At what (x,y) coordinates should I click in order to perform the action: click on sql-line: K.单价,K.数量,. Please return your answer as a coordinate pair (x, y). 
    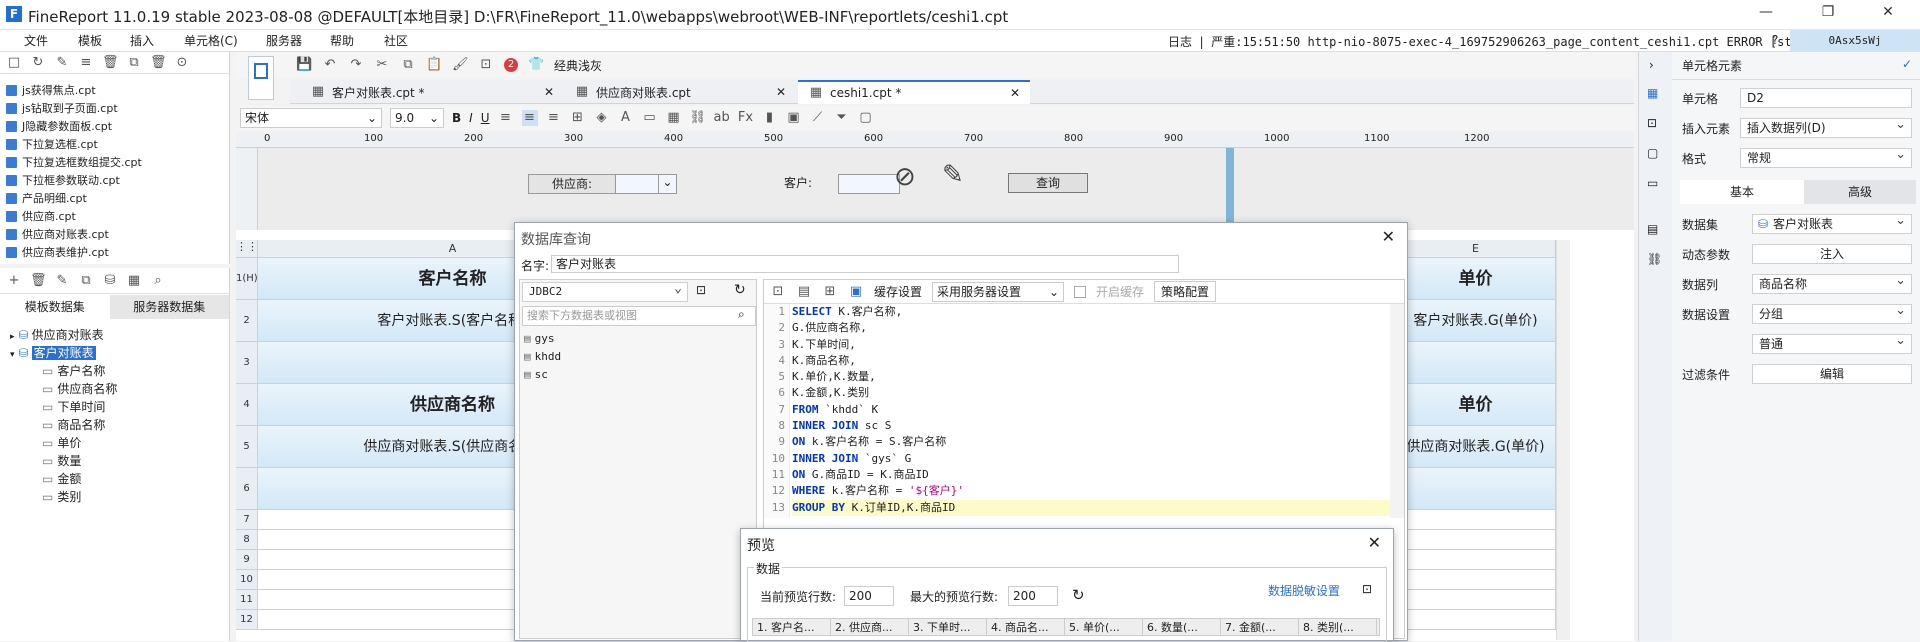
    Looking at the image, I should click on (1091, 377).